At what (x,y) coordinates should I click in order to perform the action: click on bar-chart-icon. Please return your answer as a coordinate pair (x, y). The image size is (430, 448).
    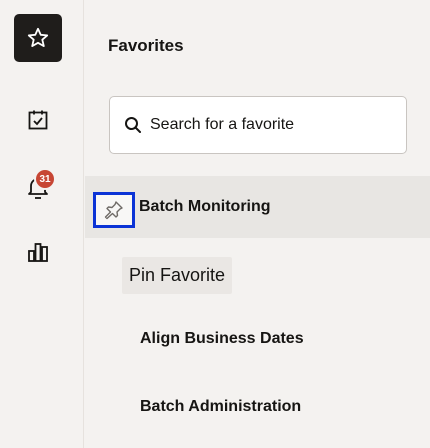
    Looking at the image, I should click on (38, 252).